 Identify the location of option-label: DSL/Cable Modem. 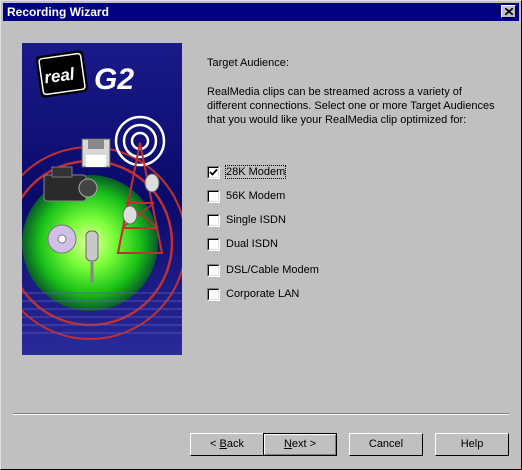
(272, 270).